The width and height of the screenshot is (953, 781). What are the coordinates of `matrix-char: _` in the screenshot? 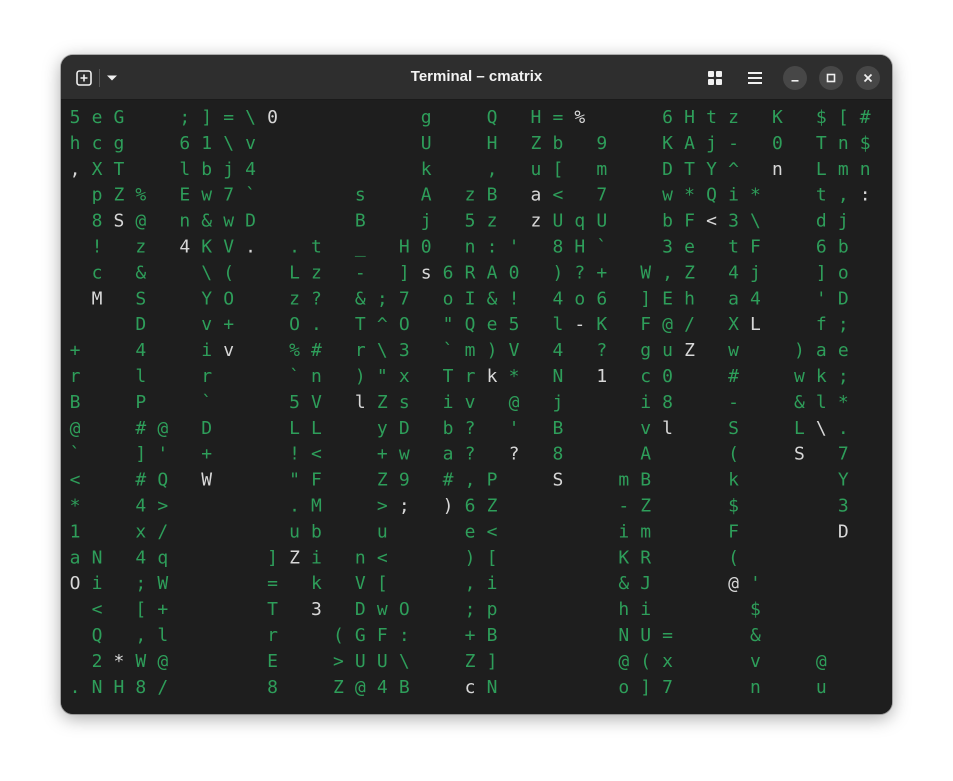 It's located at (360, 247).